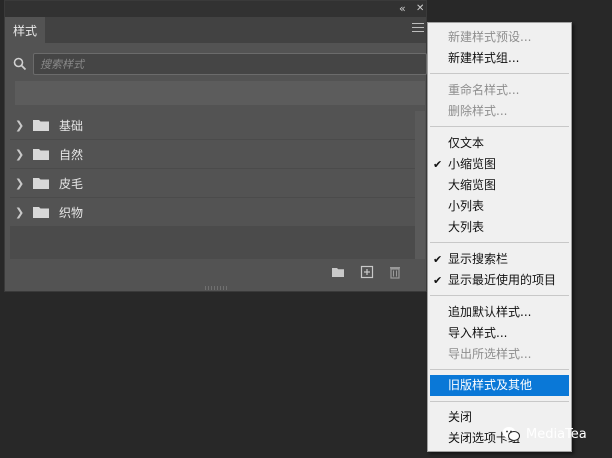  Describe the element at coordinates (367, 272) in the screenshot. I see `new-style-icon` at that location.